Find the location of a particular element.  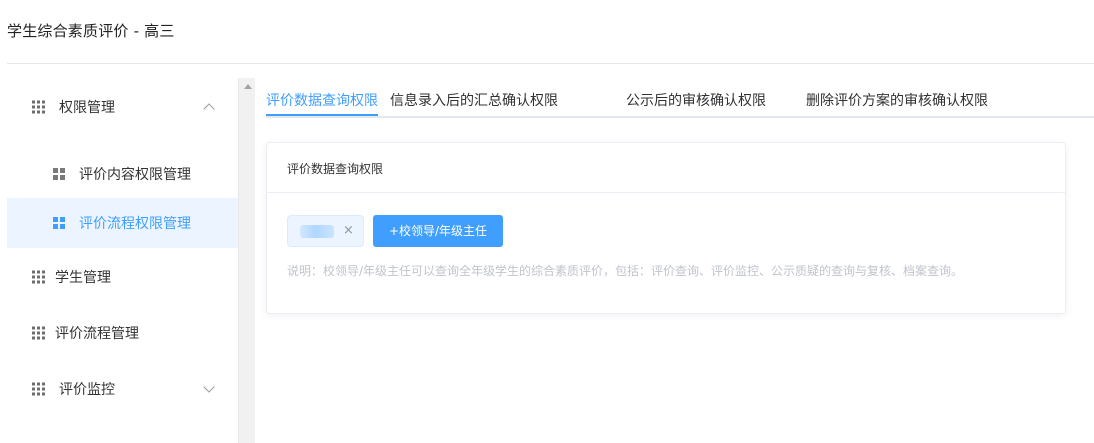

sidebar-item-process-management: 评价流程管理 is located at coordinates (122, 333).